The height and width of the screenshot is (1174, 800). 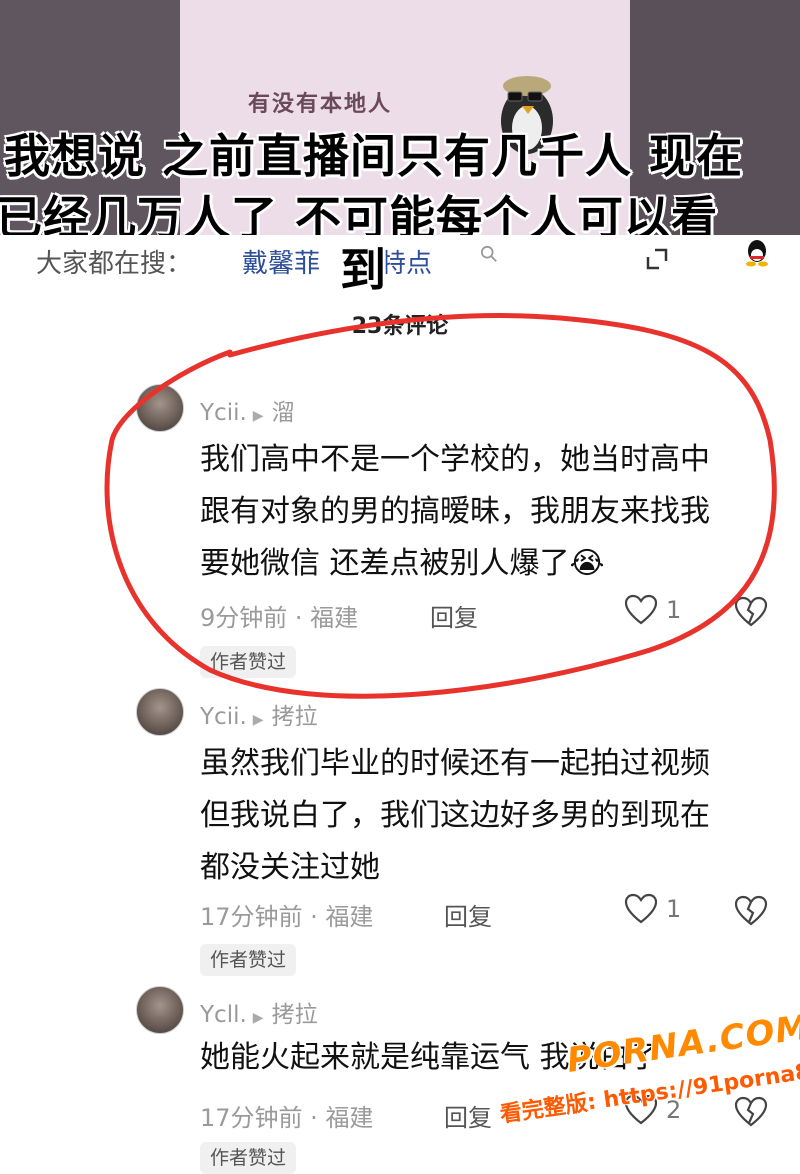 What do you see at coordinates (244, 618) in the screenshot?
I see `comment-time: 9分钟前` at bounding box center [244, 618].